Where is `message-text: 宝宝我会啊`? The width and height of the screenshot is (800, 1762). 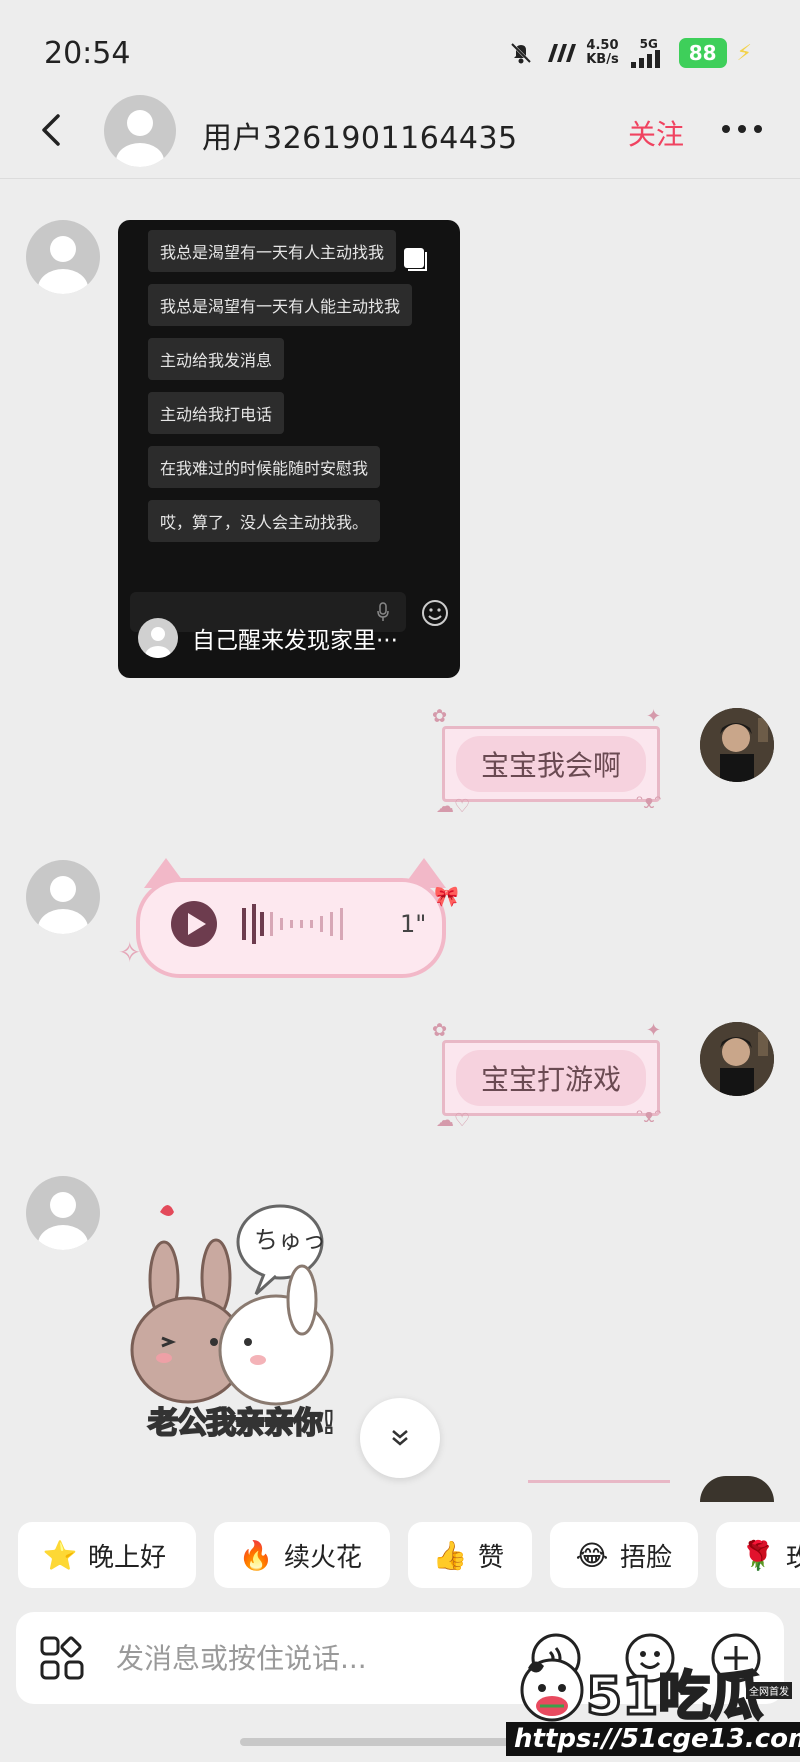 message-text: 宝宝我会啊 is located at coordinates (551, 764).